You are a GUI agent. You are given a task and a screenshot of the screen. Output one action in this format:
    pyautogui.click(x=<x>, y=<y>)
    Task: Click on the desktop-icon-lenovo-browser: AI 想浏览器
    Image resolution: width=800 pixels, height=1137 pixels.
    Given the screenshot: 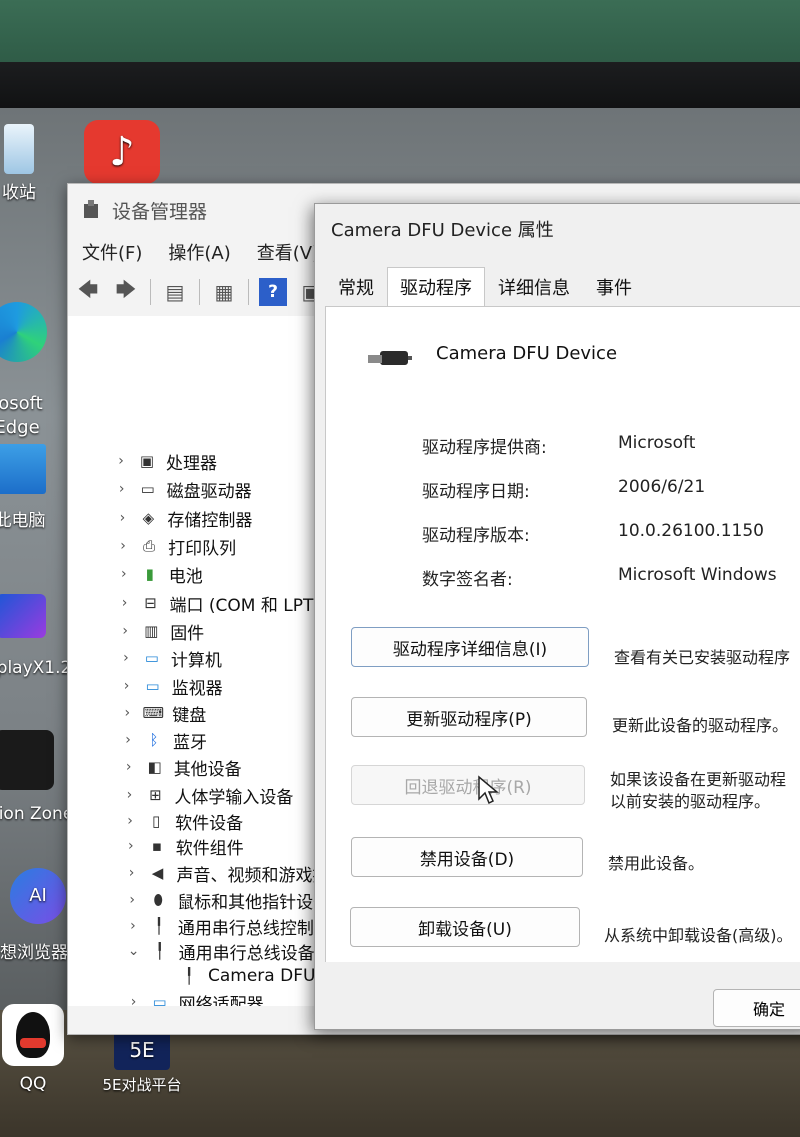 What is the action you would take?
    pyautogui.click(x=37, y=915)
    